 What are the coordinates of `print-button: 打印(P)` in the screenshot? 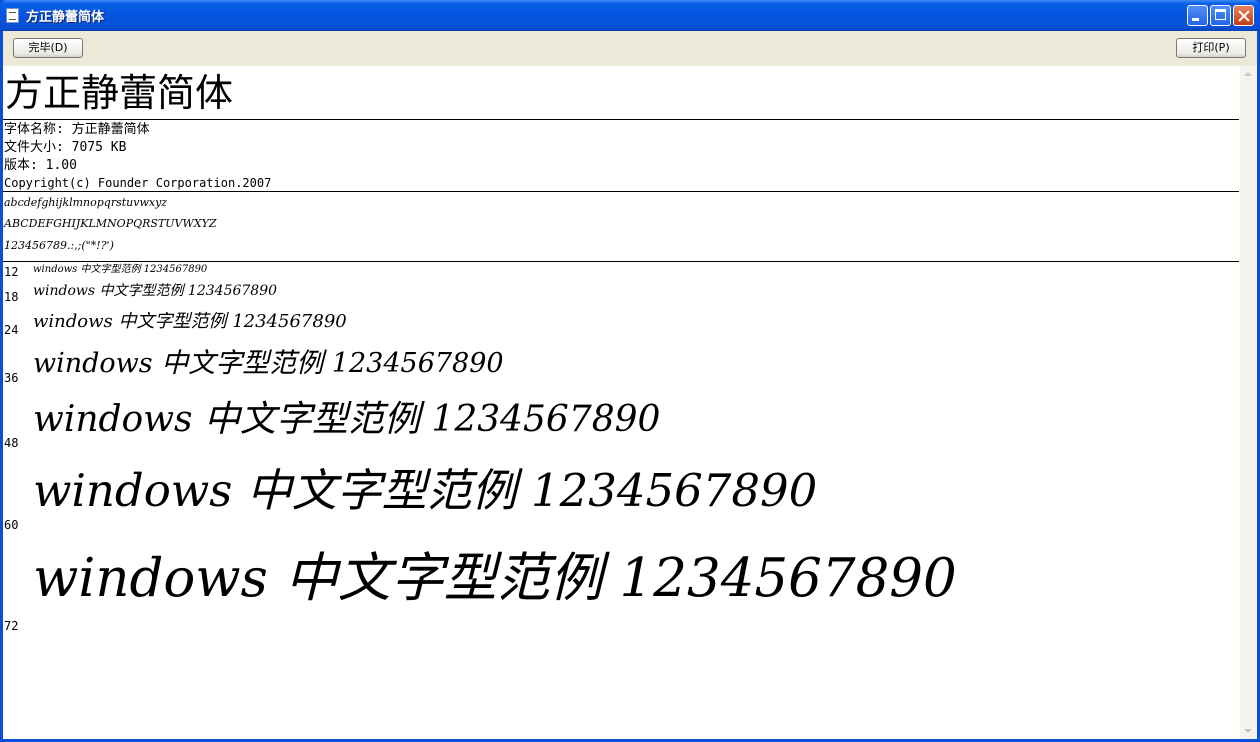 It's located at (1211, 48).